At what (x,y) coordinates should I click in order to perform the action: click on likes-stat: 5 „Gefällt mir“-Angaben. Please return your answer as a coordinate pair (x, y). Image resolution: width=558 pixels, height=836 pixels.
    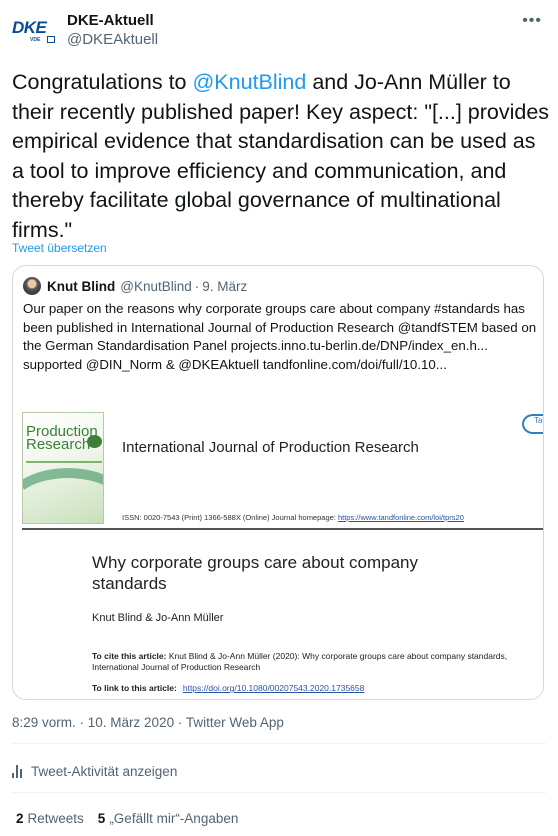
    Looking at the image, I should click on (168, 818).